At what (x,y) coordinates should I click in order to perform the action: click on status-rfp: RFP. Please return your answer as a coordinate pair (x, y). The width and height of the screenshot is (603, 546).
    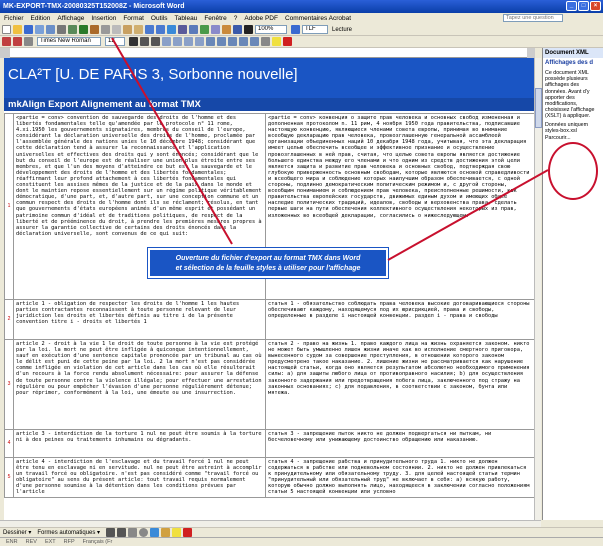
    Looking at the image, I should click on (69, 542).